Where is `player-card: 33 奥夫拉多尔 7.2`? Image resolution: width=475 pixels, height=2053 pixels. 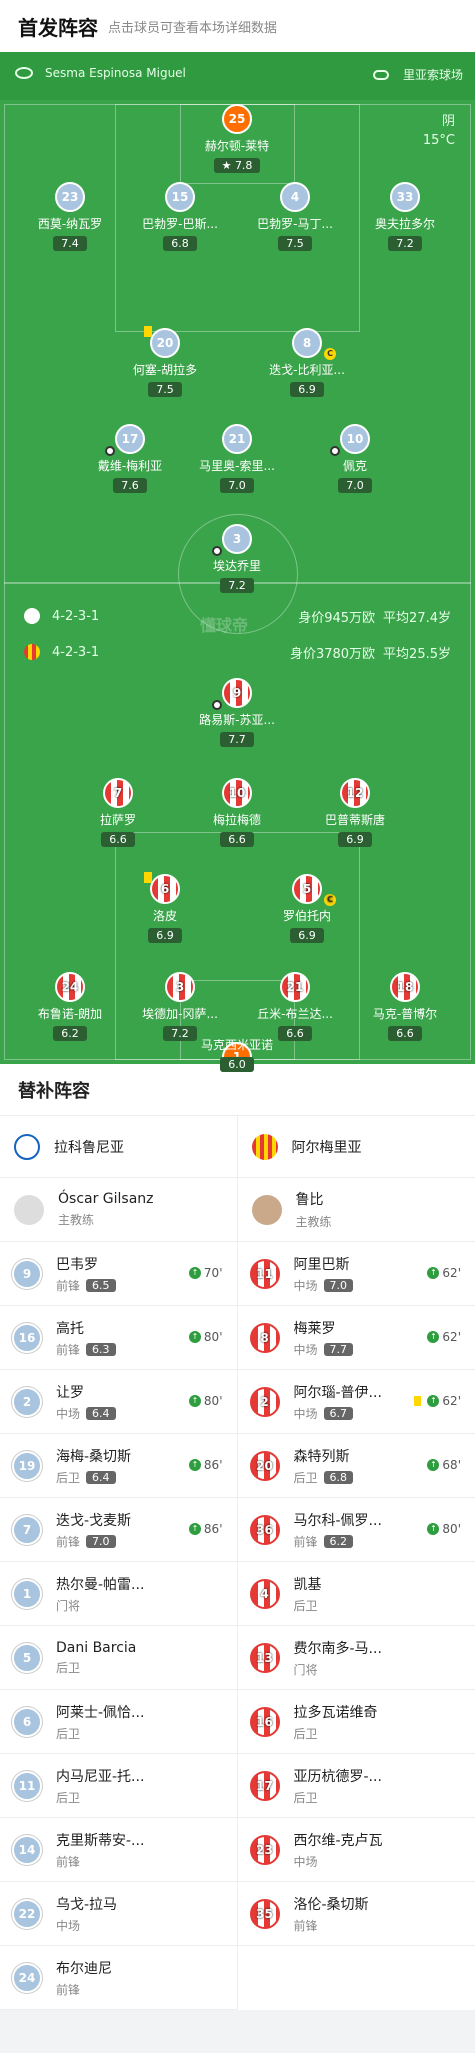 player-card: 33 奥夫拉多尔 7.2 is located at coordinates (405, 216).